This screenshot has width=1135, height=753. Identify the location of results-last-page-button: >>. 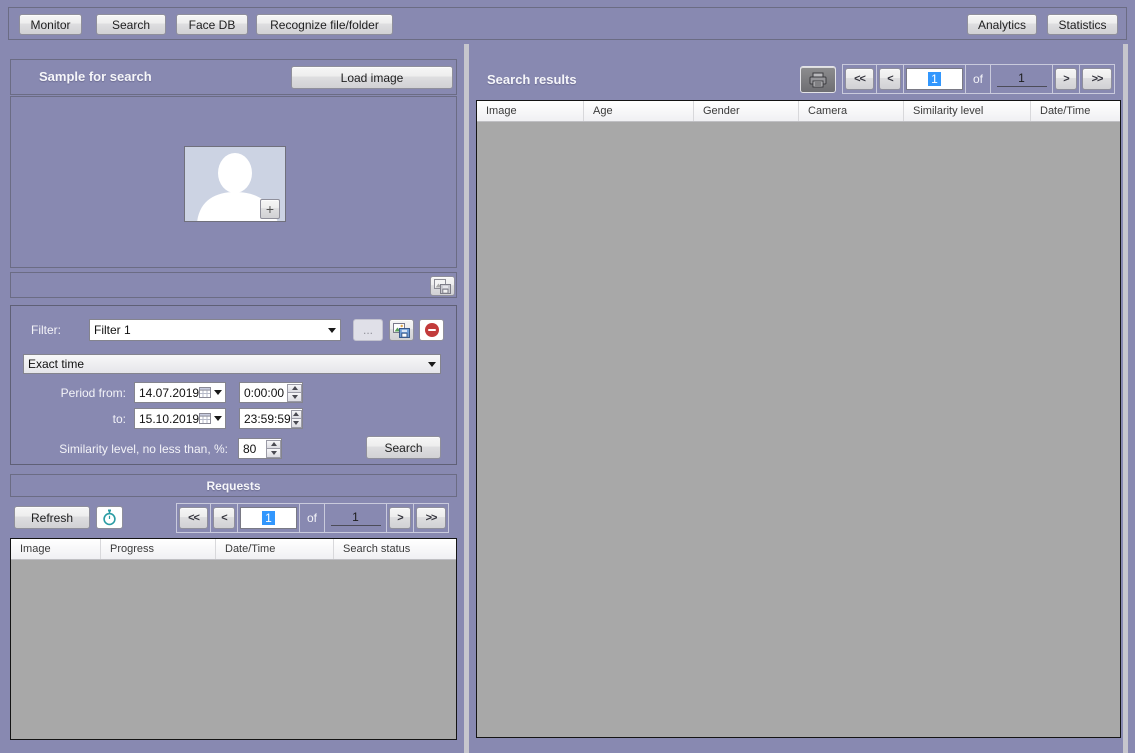
(1097, 79).